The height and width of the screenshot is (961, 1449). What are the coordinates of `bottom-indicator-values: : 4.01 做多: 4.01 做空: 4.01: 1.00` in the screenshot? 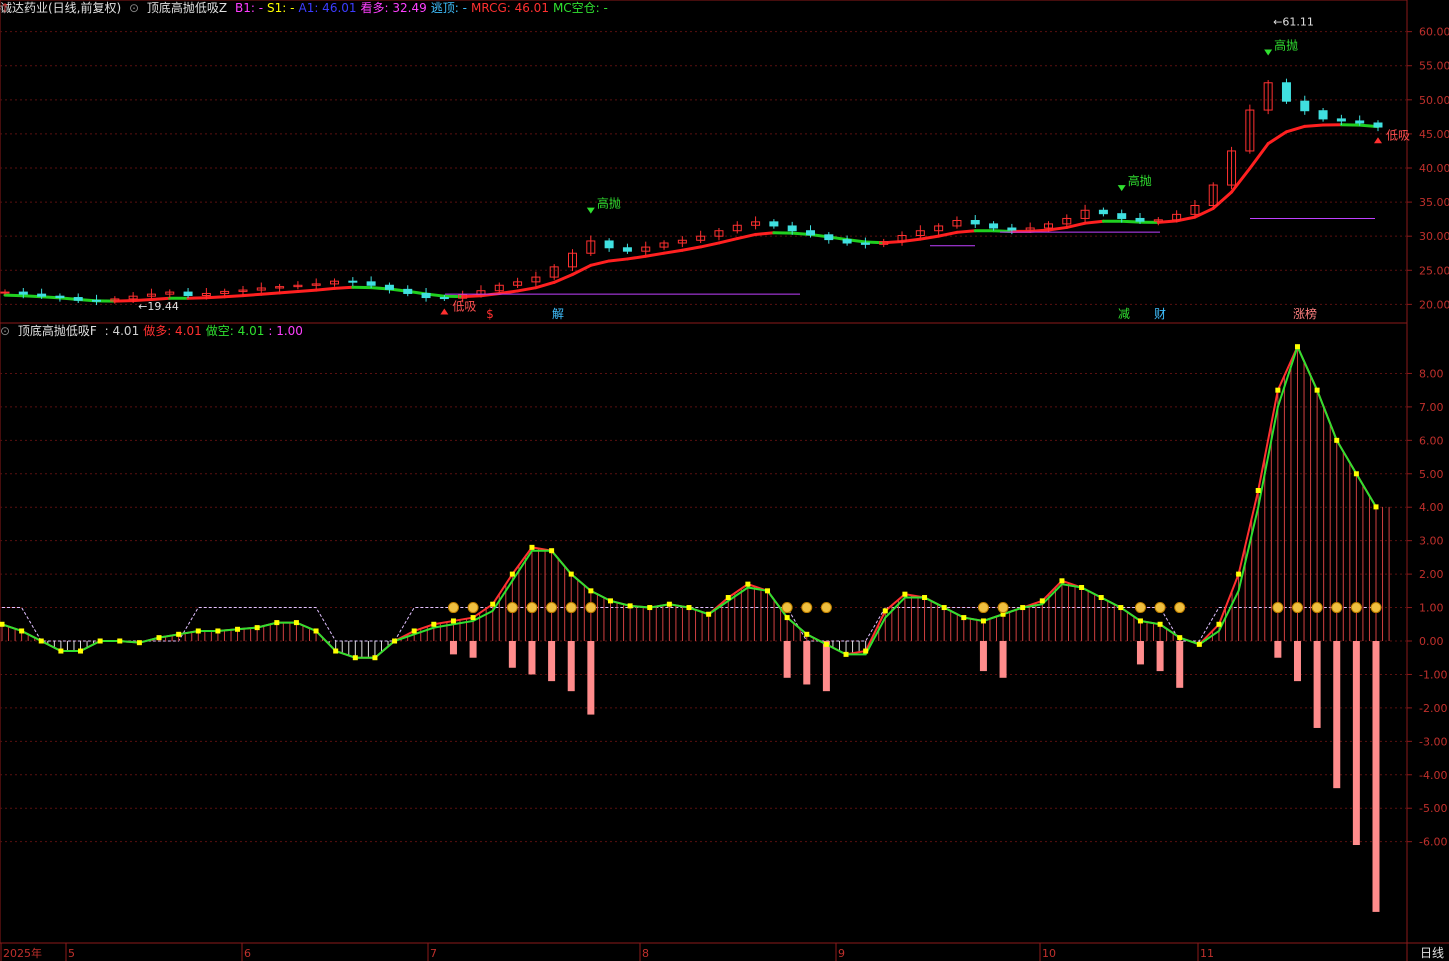 It's located at (206, 331).